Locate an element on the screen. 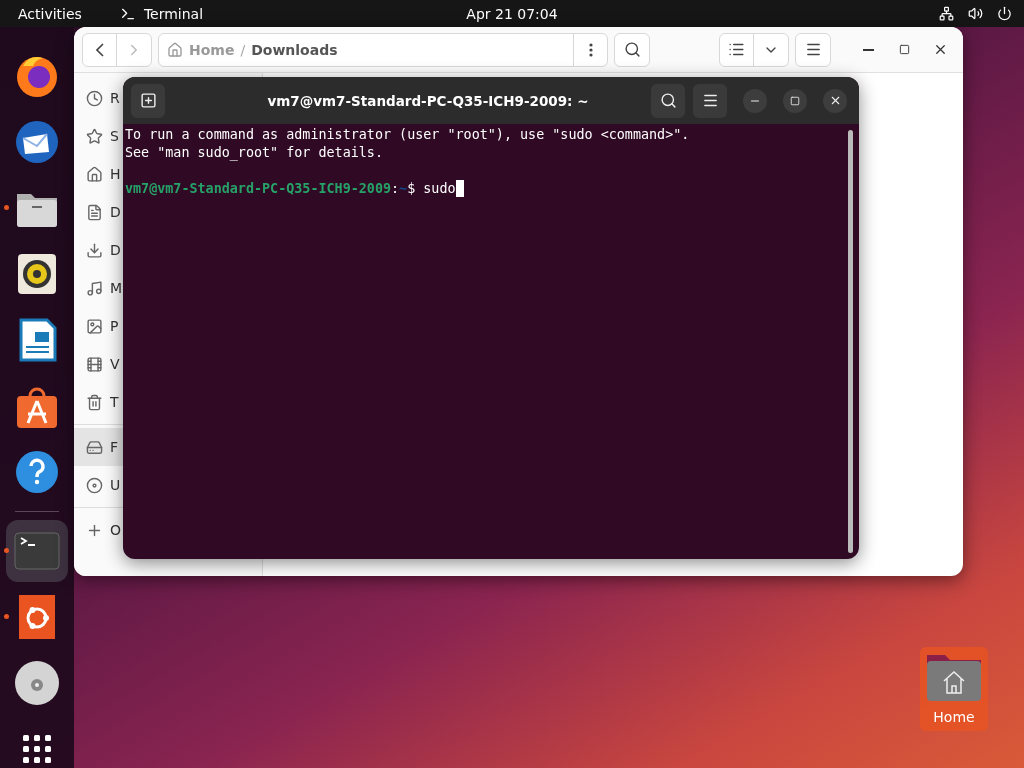 The height and width of the screenshot is (768, 1024). search-button is located at coordinates (668, 100).